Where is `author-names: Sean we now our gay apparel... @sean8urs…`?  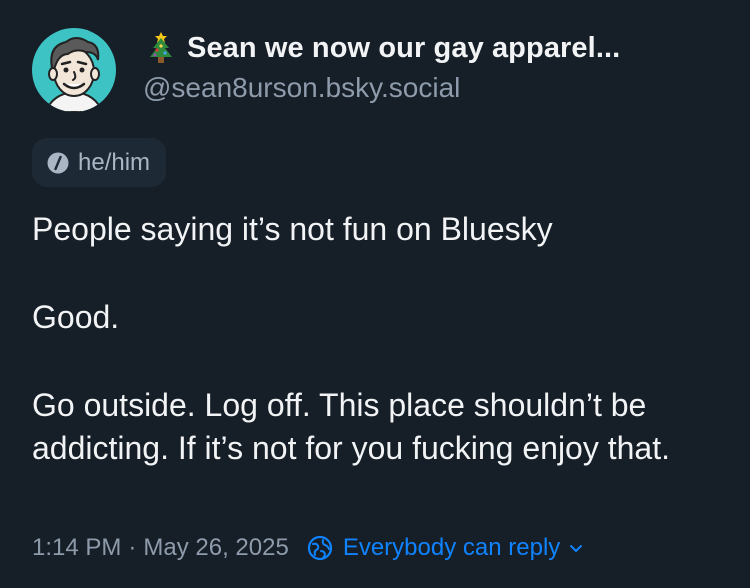 author-names: Sean we now our gay apparel... @sean8urs… is located at coordinates (381, 67).